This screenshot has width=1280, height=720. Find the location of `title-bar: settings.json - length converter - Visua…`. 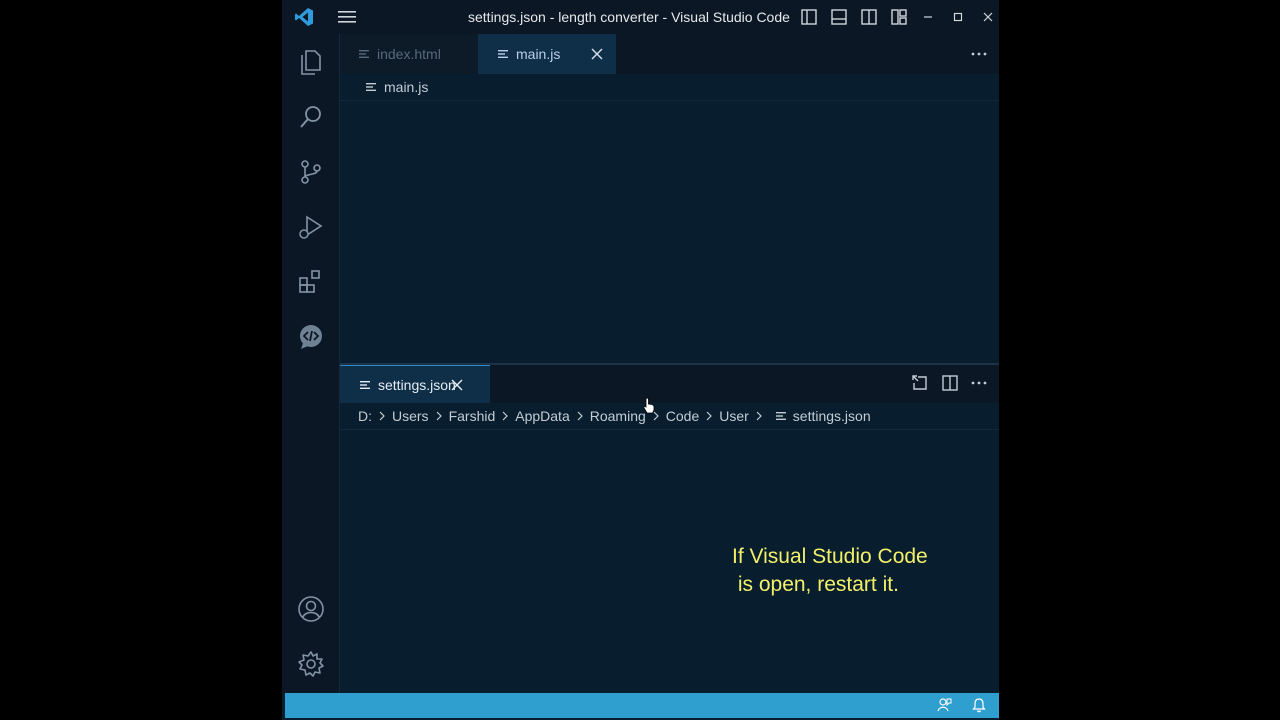

title-bar: settings.json - length converter - Visua… is located at coordinates (640, 17).